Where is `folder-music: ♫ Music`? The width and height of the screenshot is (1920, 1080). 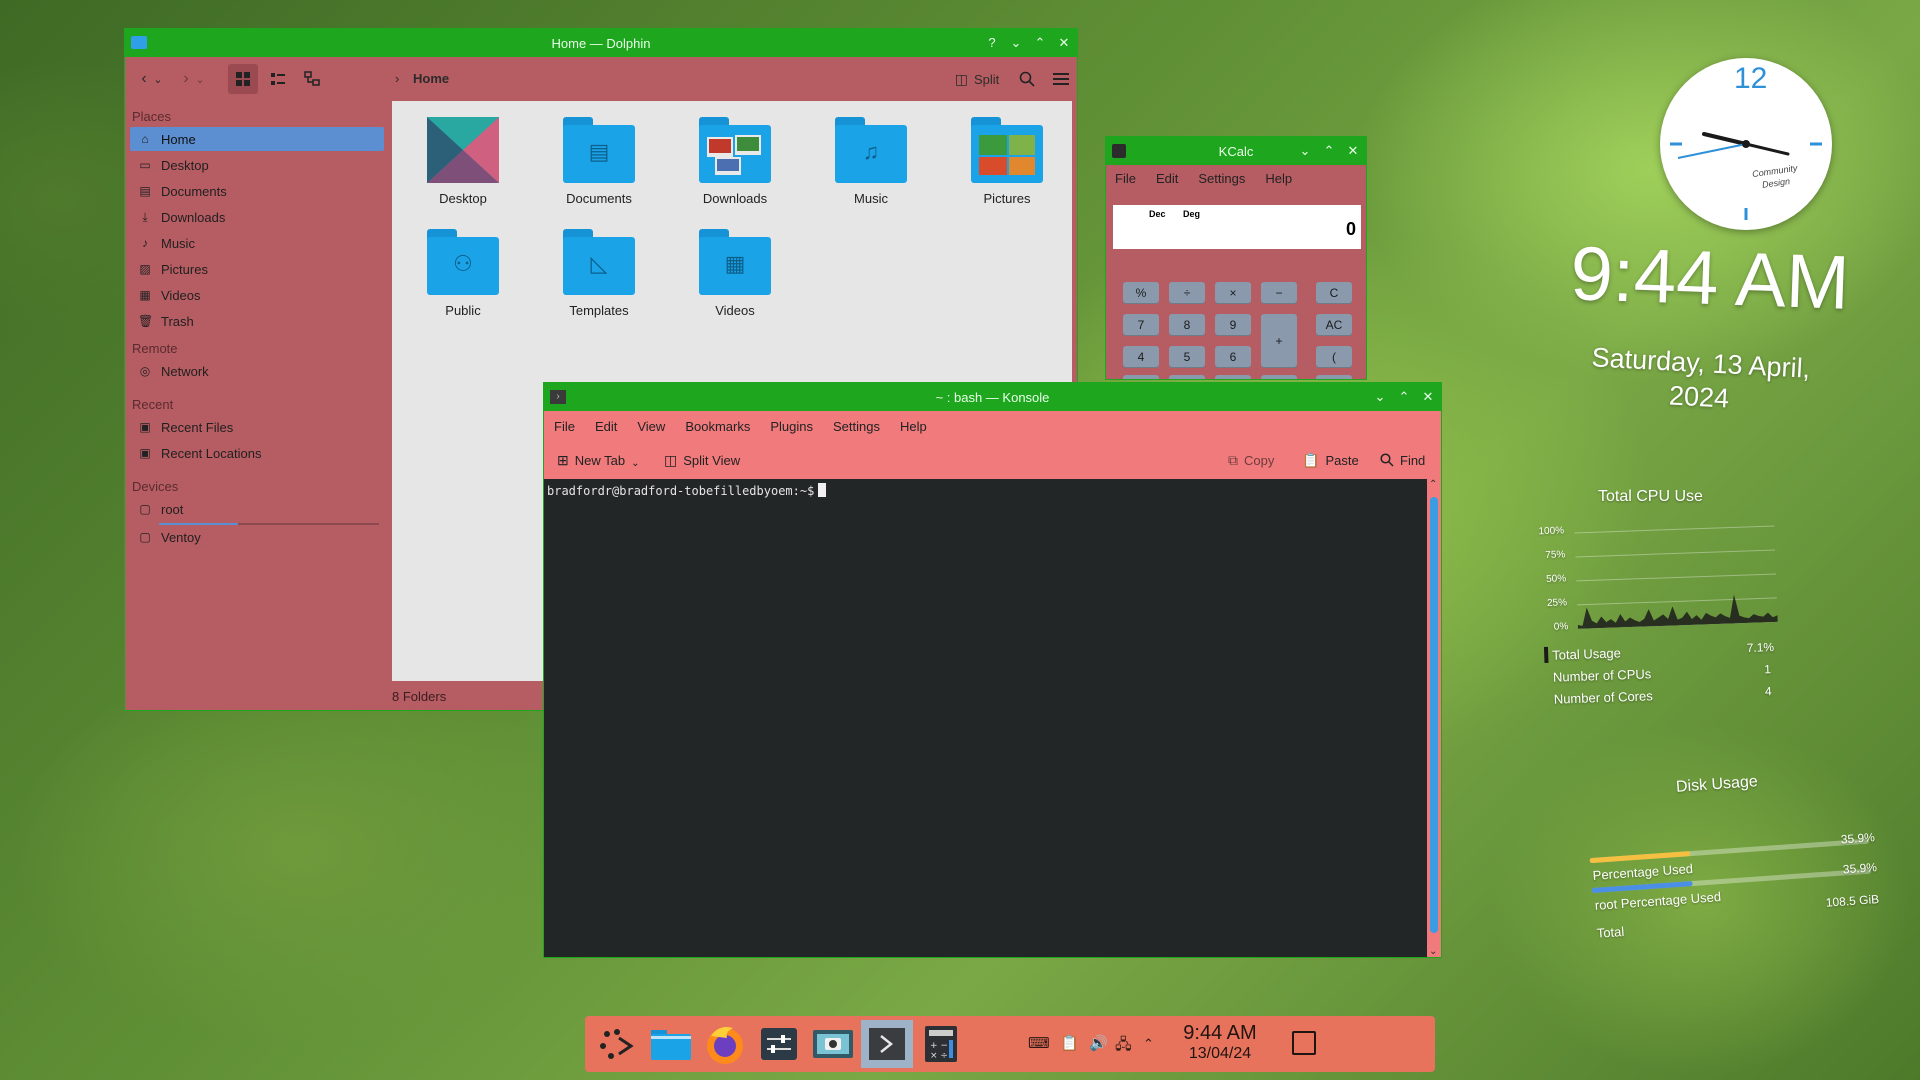
folder-music: ♫ Music is located at coordinates (871, 161).